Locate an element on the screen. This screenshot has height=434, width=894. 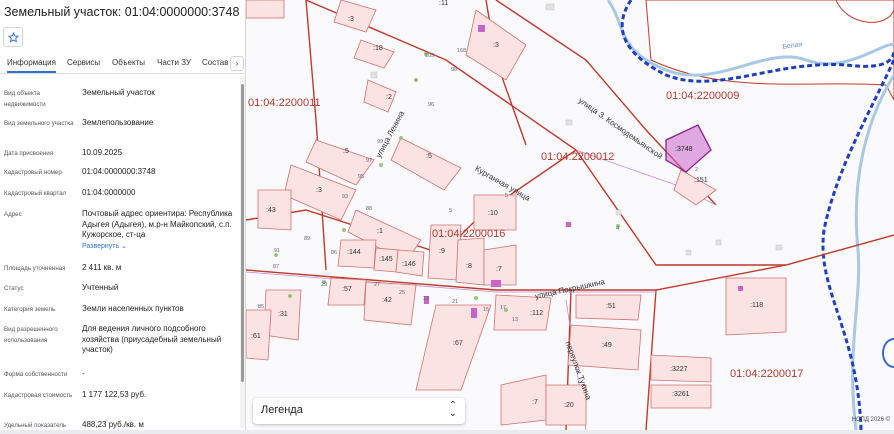
quarter-label: 01:04:2200012 is located at coordinates (578, 157).